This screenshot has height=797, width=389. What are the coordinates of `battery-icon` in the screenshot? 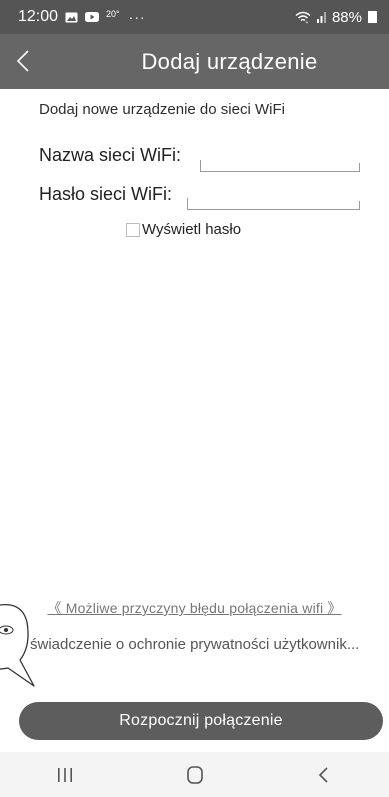 It's located at (372, 17).